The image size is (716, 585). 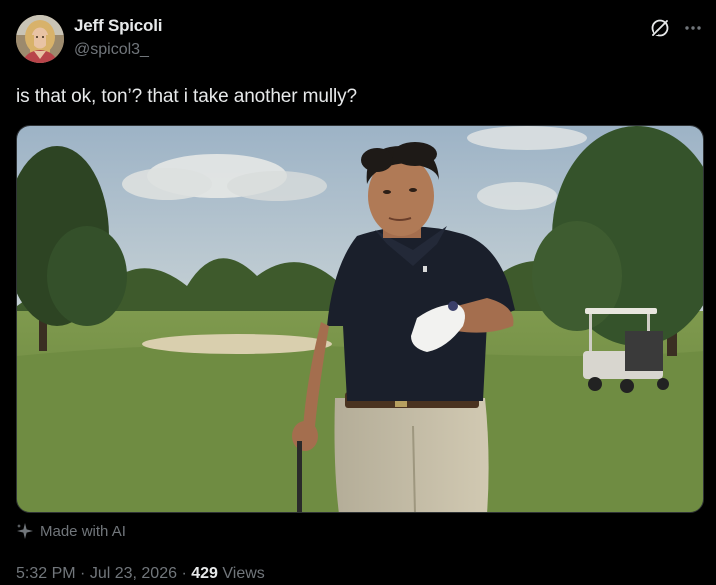 What do you see at coordinates (111, 50) in the screenshot?
I see `author-handle: @spicol3_` at bounding box center [111, 50].